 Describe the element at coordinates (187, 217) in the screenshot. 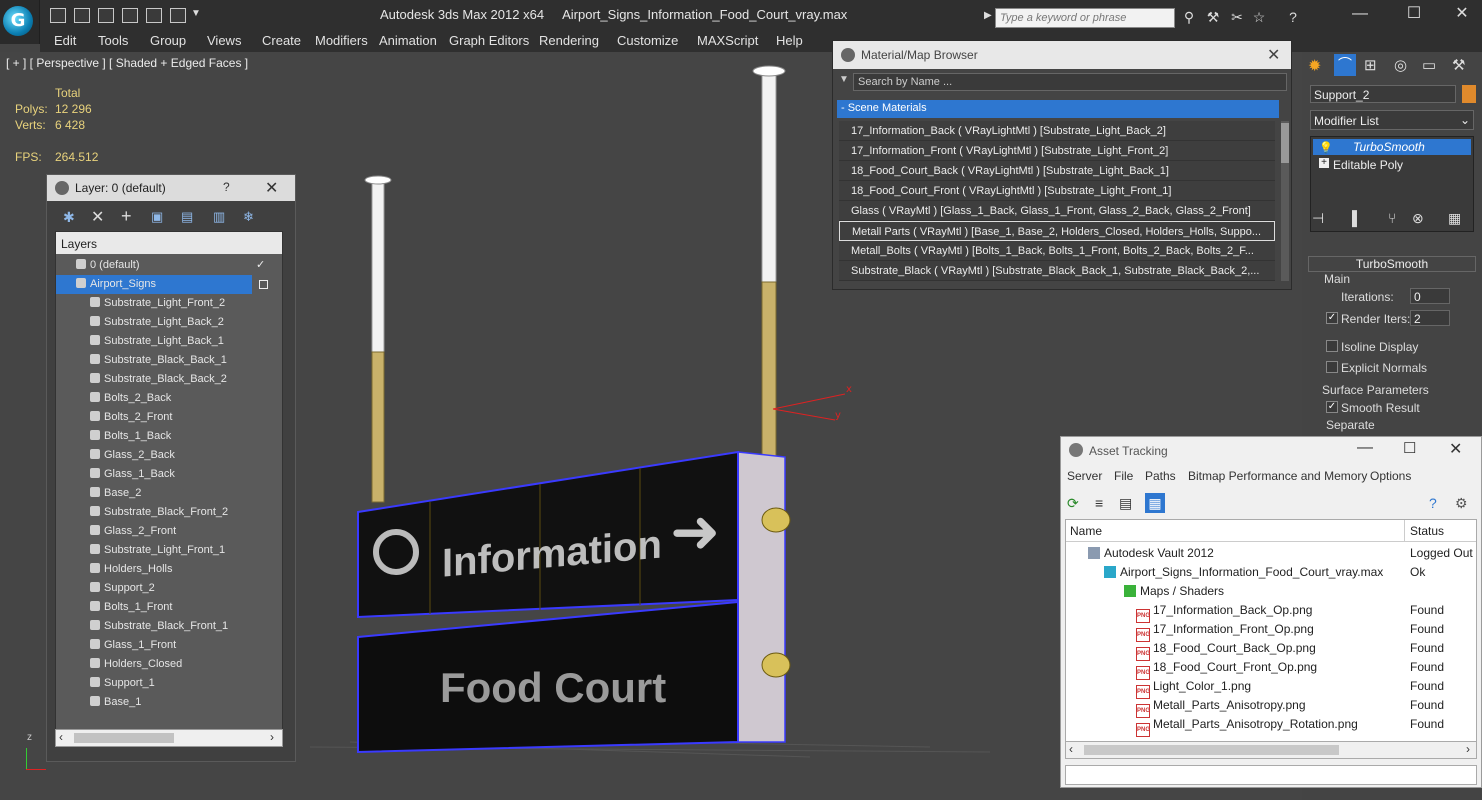

I see `highlight-layer-icon: ▤` at that location.